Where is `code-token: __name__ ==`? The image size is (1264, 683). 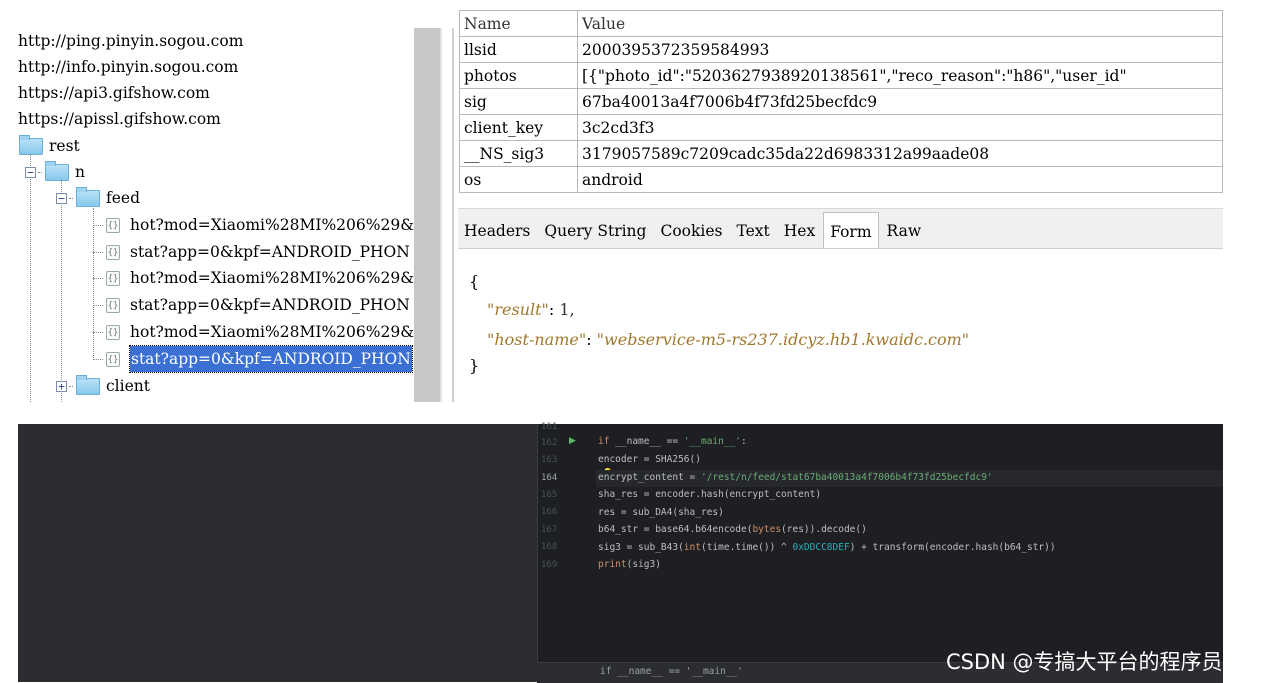 code-token: __name__ == is located at coordinates (649, 441).